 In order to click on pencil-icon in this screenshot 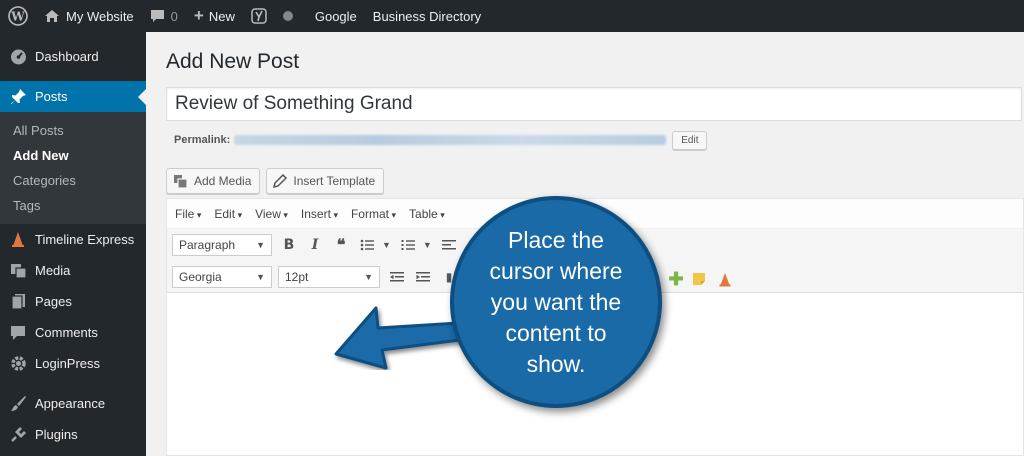, I will do `click(280, 181)`.